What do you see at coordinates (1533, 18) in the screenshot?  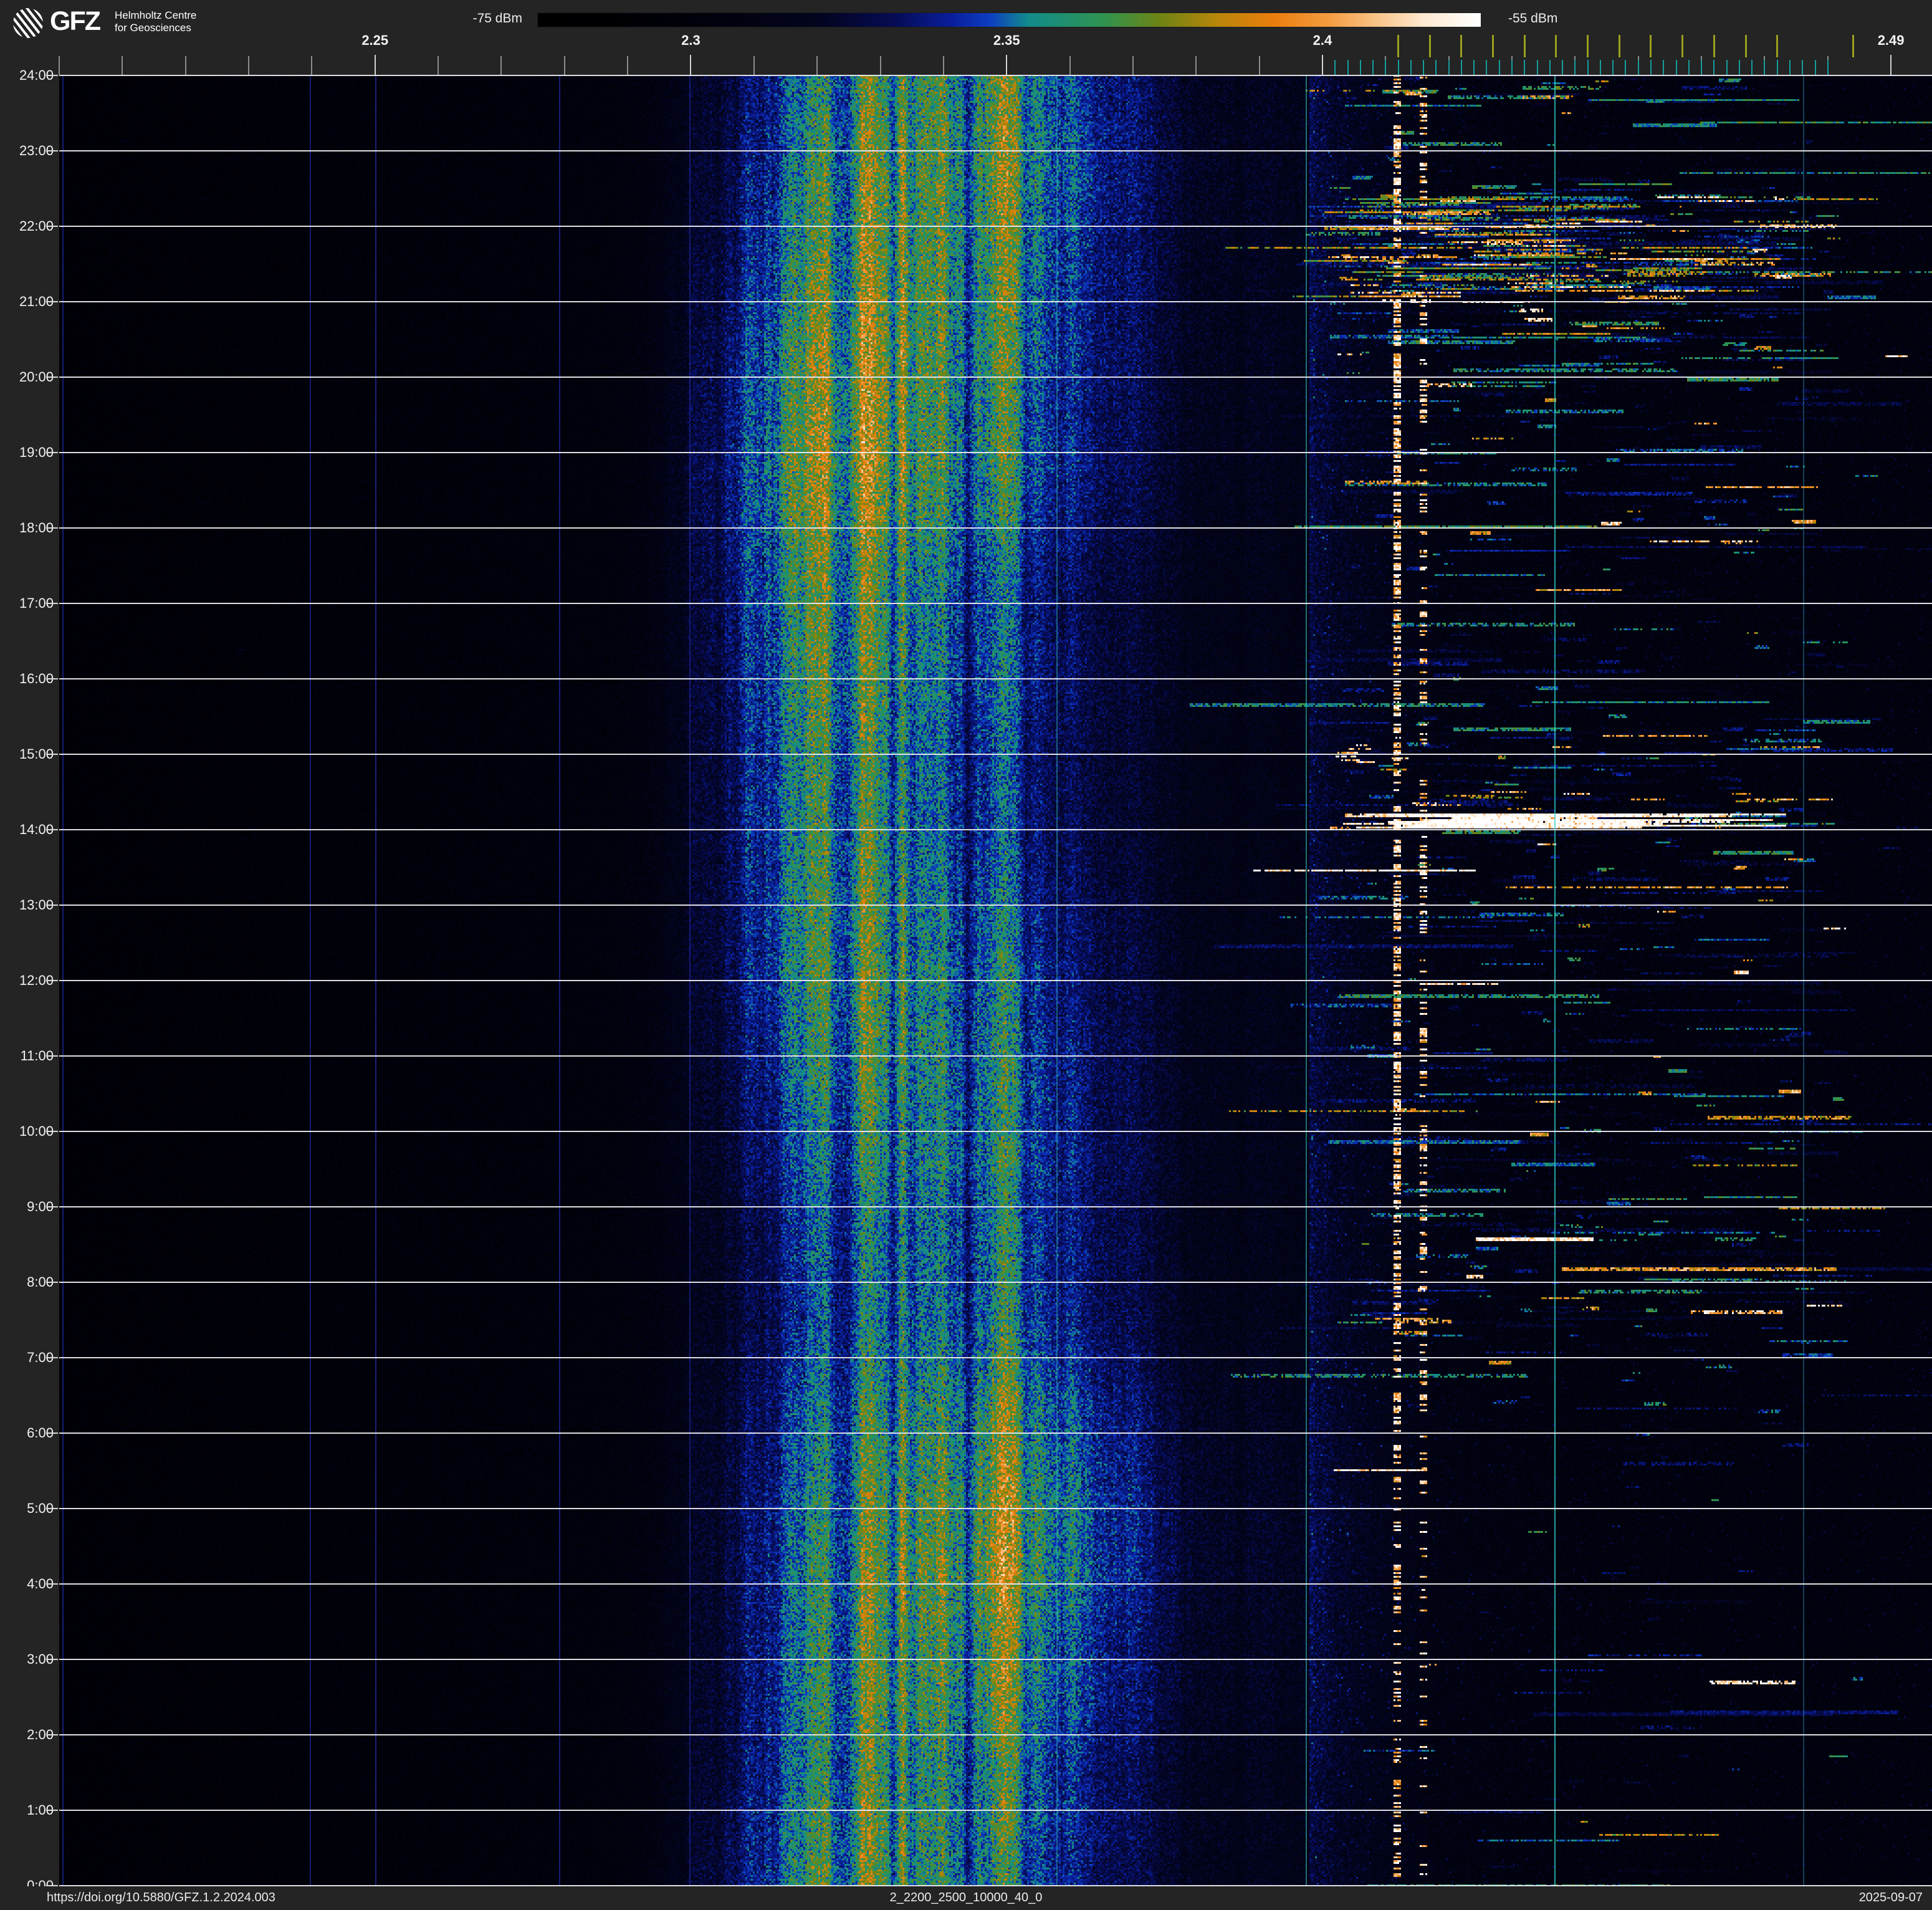 I see `colorbar-max-label: -55 dBm` at bounding box center [1533, 18].